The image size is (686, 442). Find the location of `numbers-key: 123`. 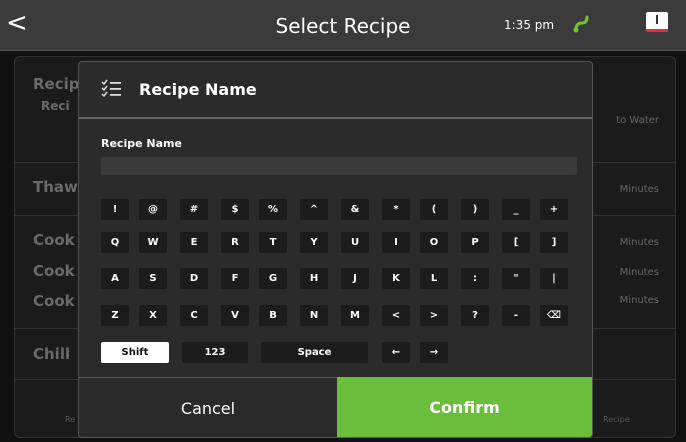

numbers-key: 123 is located at coordinates (215, 352).